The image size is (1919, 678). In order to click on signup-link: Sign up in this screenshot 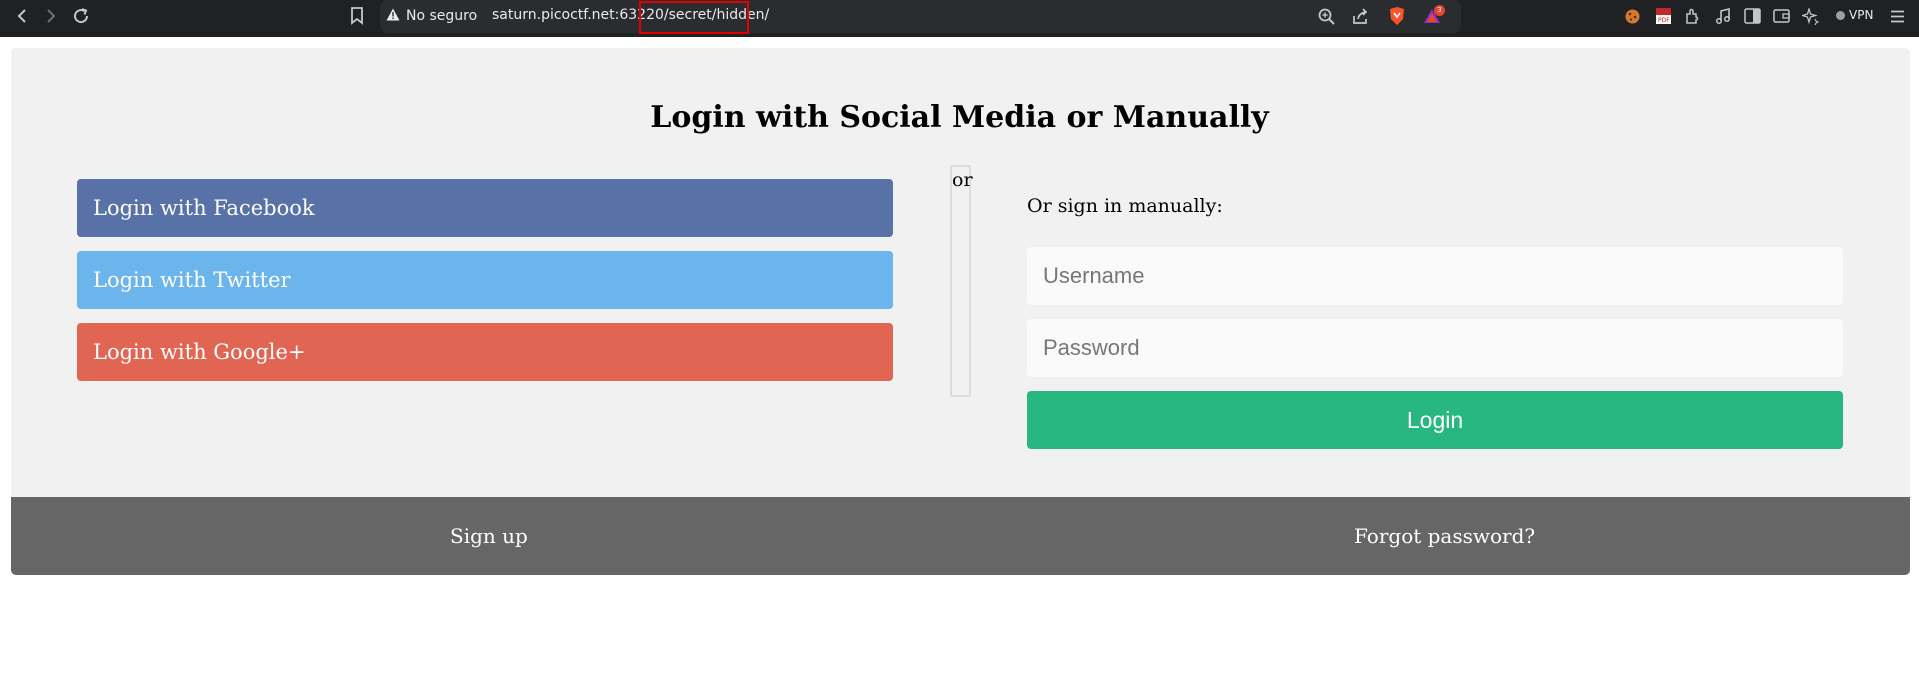, I will do `click(489, 536)`.